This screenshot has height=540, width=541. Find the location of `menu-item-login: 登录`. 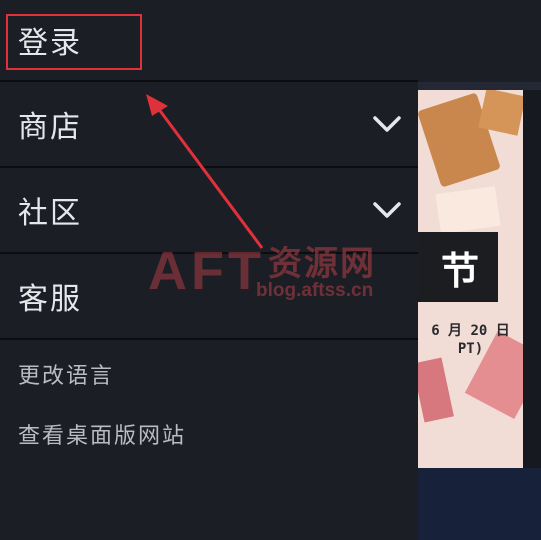

menu-item-login: 登录 is located at coordinates (209, 41).